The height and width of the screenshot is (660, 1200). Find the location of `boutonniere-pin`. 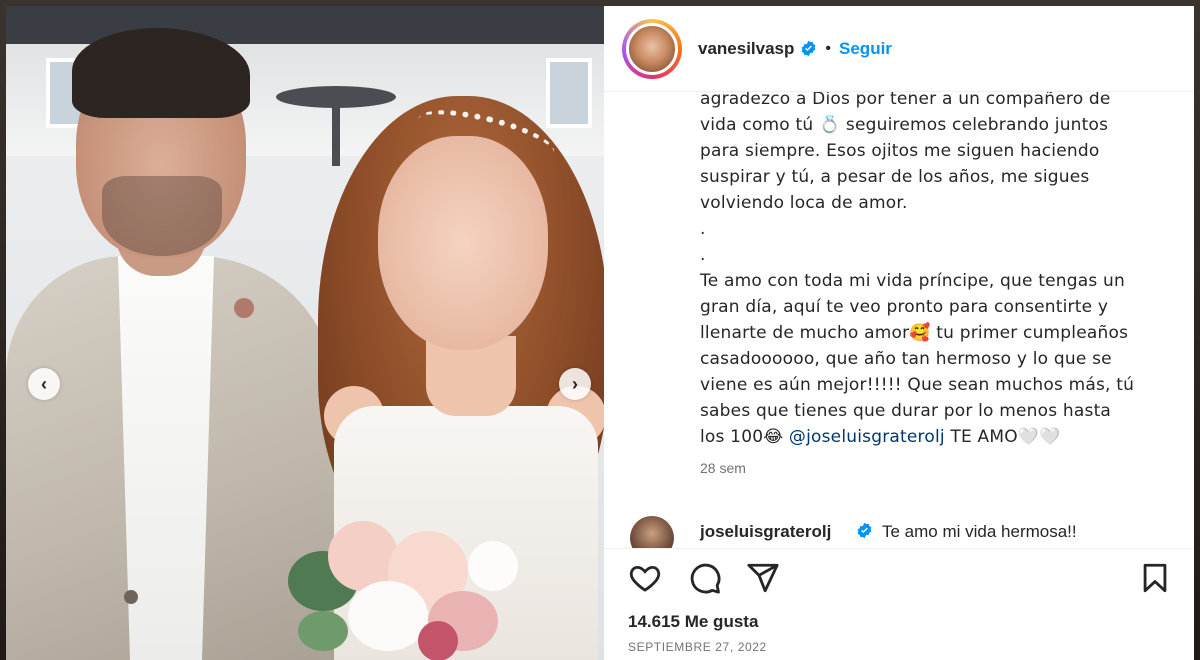

boutonniere-pin is located at coordinates (244, 308).